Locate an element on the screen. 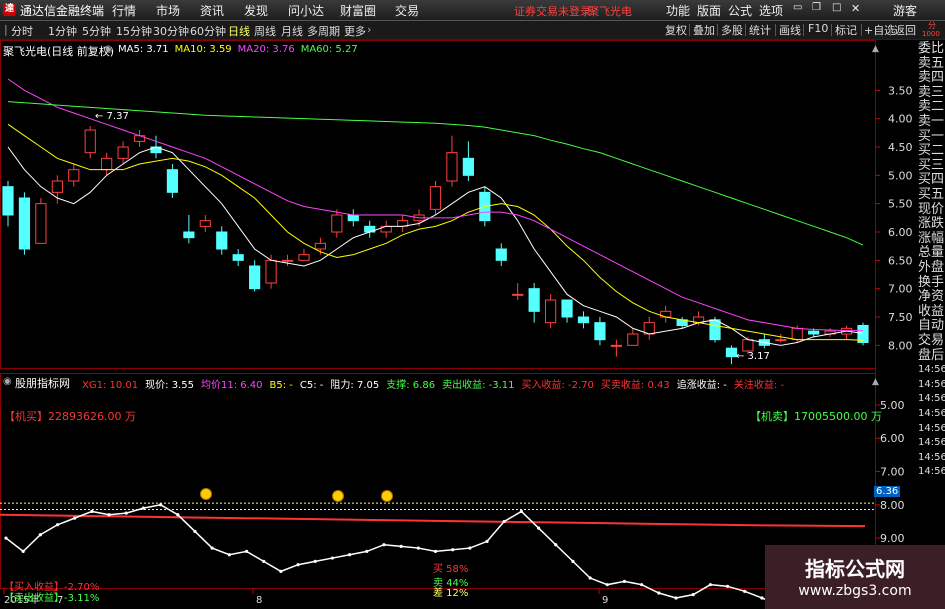  period-30min: 30分钟 is located at coordinates (171, 31).